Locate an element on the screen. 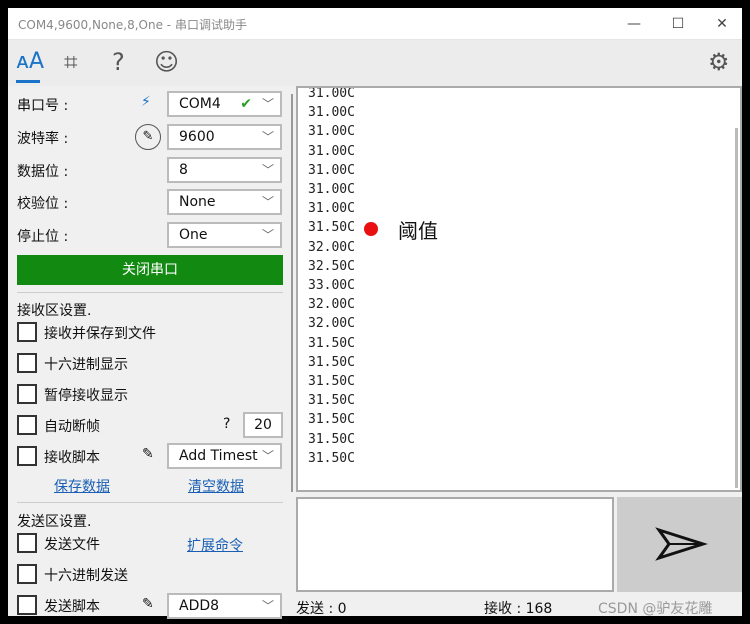  parity-label: 校验位 : is located at coordinates (43, 204).